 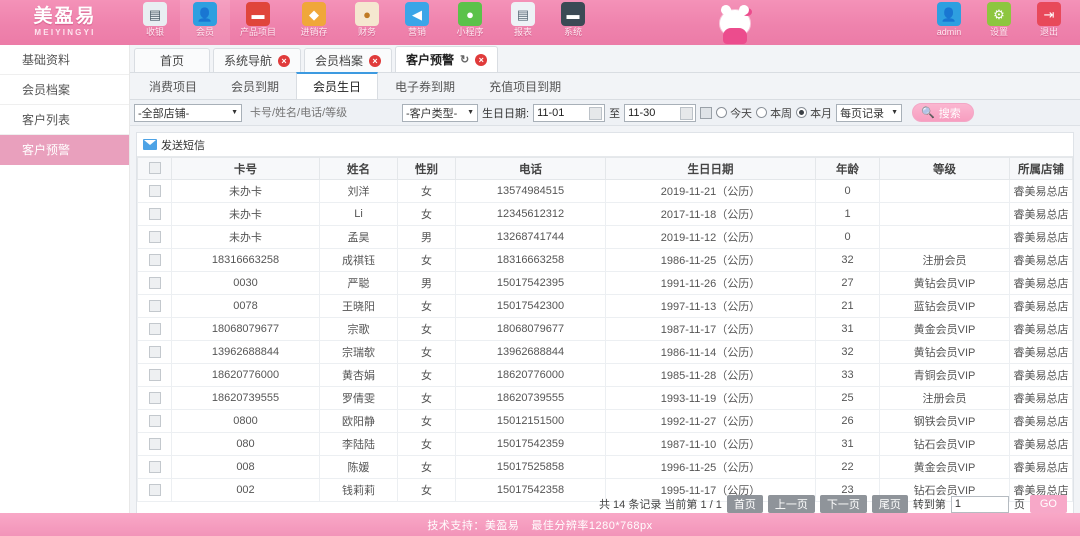 What do you see at coordinates (255, 86) in the screenshot?
I see `tab-member-expiry: 会员到期` at bounding box center [255, 86].